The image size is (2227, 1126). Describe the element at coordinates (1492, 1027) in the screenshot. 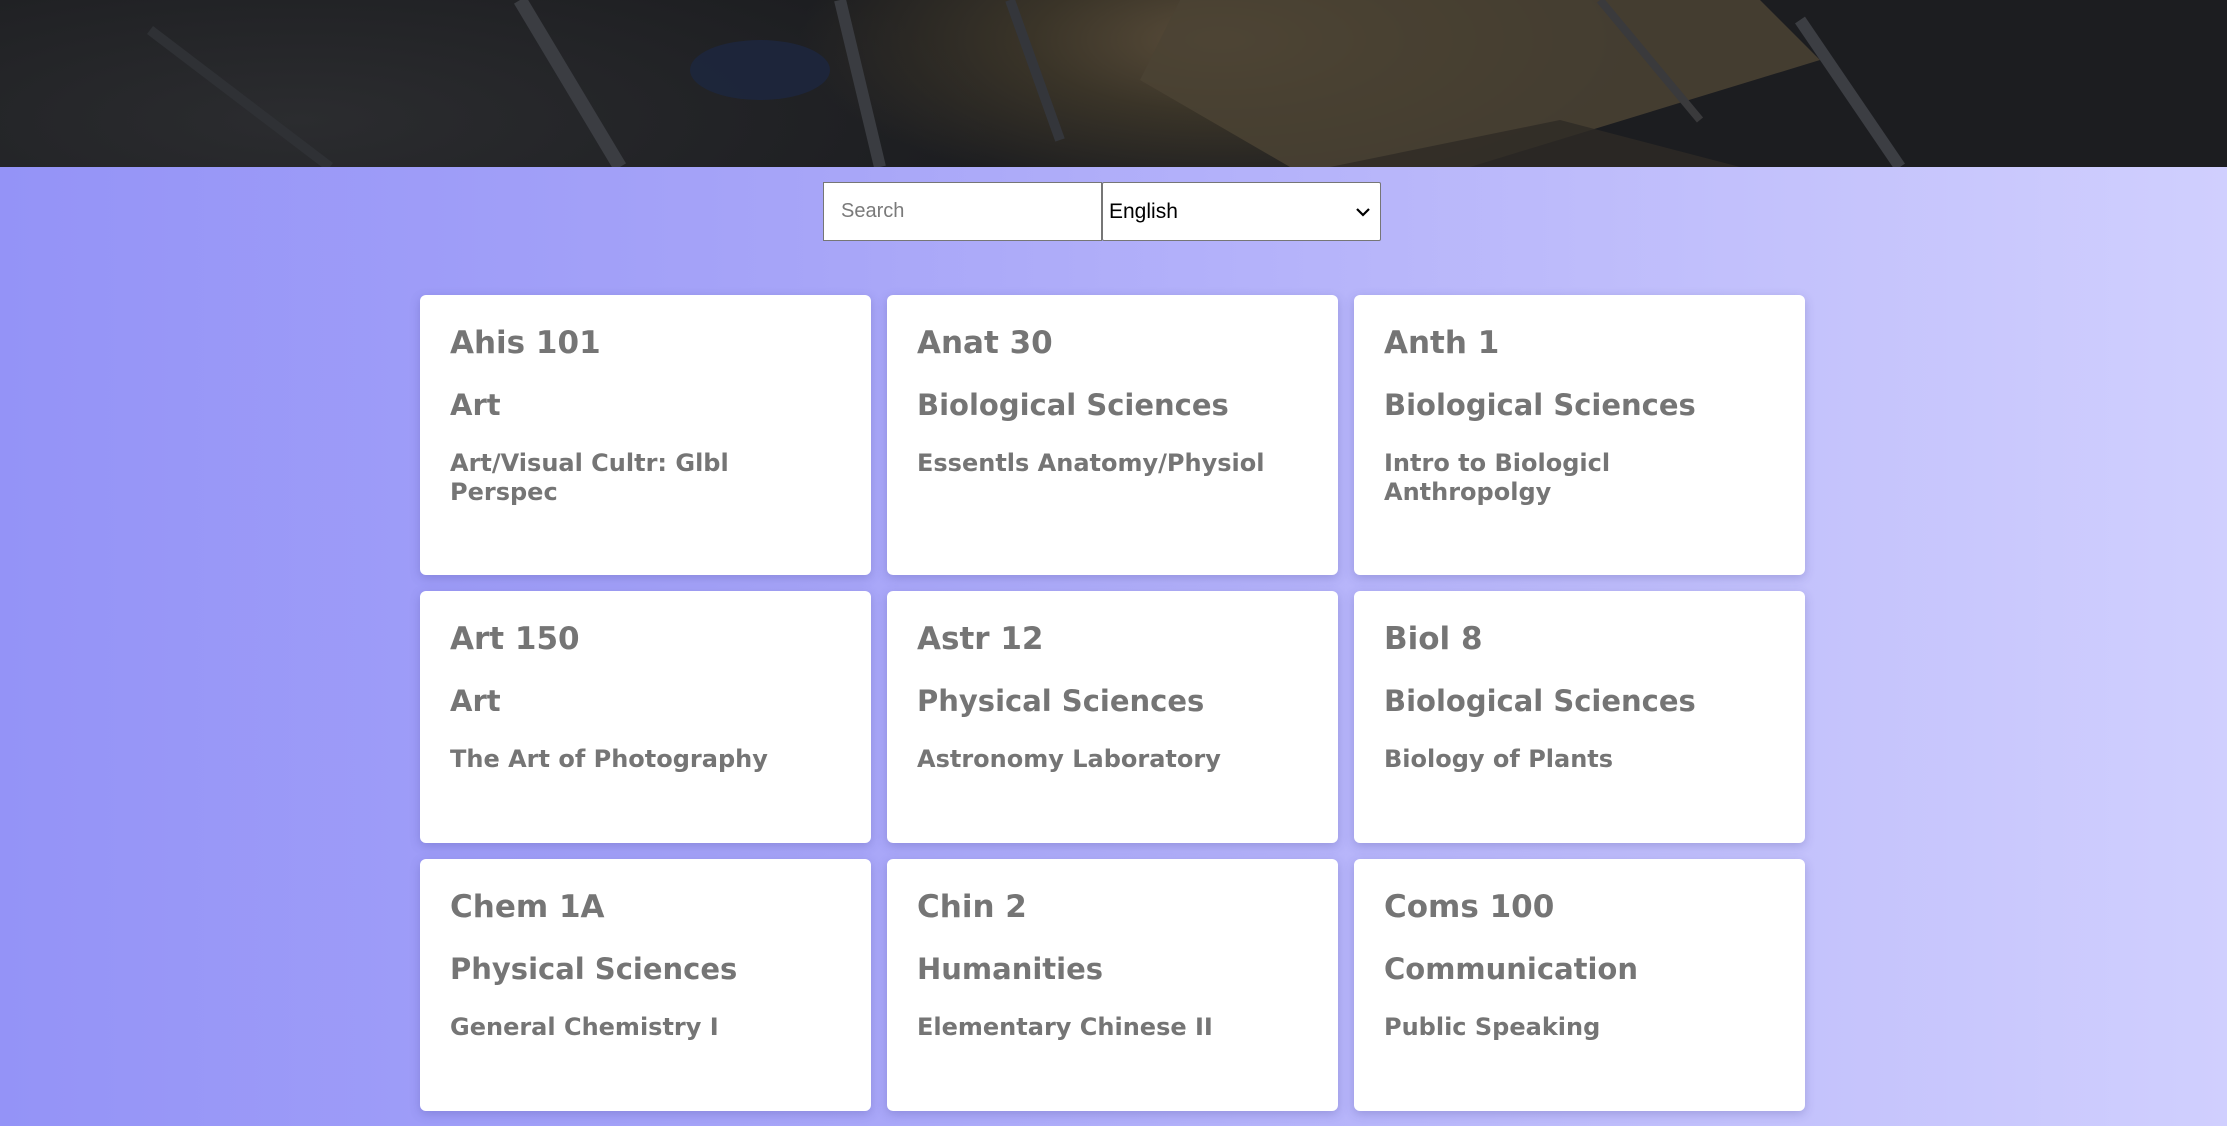

I see `course-title: Public Speaking` at that location.